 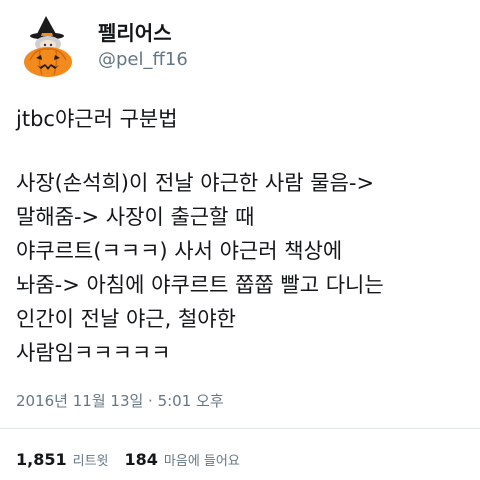 What do you see at coordinates (48, 46) in the screenshot?
I see `pumpkin-avatar-icon` at bounding box center [48, 46].